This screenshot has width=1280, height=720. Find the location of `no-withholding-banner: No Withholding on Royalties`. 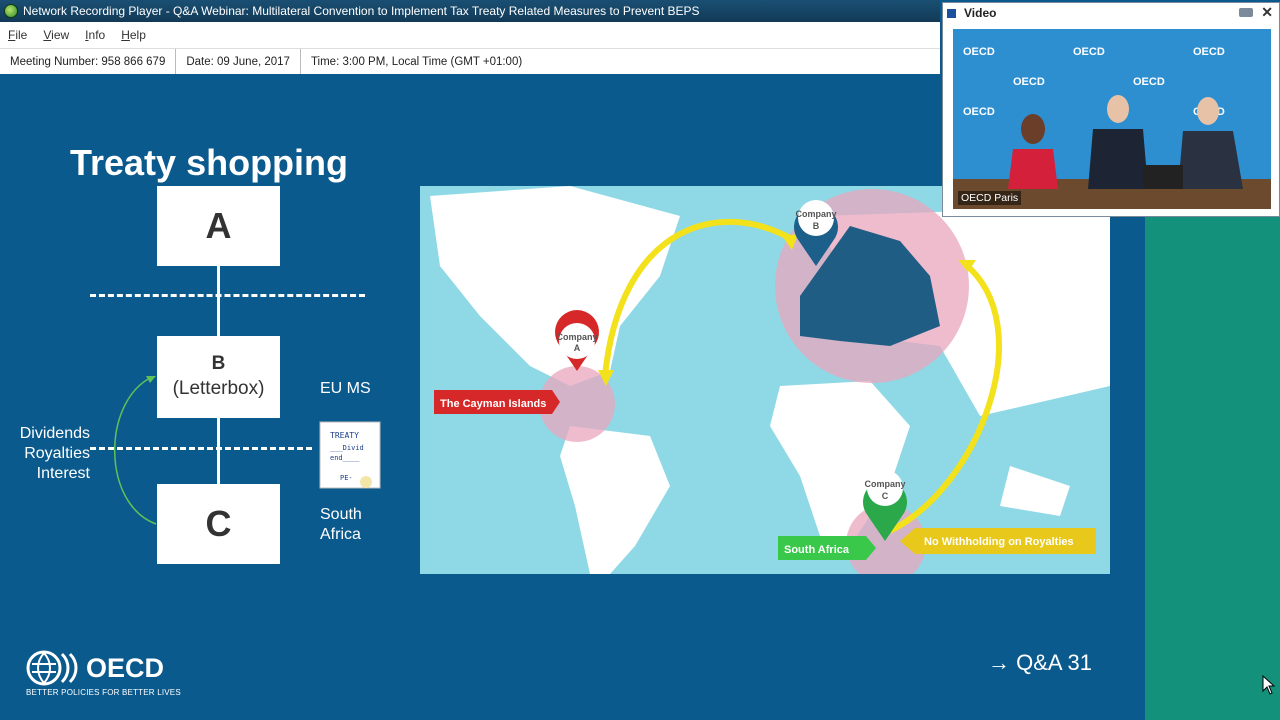

no-withholding-banner: No Withholding on Royalties is located at coordinates (998, 541).